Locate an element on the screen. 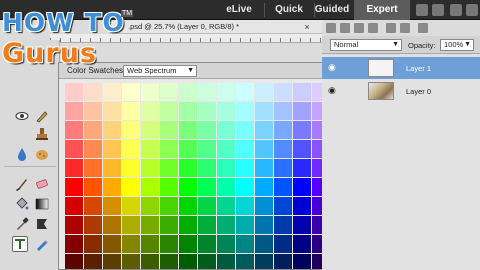 The image size is (480, 270). sponge-icon is located at coordinates (42, 154).